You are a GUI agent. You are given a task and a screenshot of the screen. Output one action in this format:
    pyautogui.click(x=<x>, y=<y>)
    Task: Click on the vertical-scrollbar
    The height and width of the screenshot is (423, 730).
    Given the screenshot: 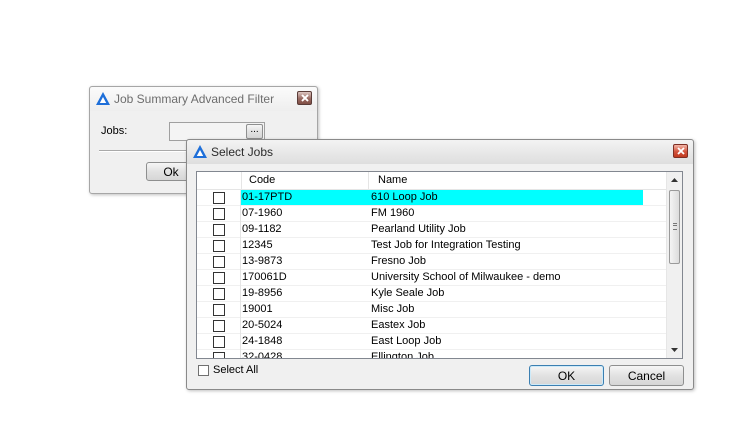 What is the action you would take?
    pyautogui.click(x=674, y=265)
    